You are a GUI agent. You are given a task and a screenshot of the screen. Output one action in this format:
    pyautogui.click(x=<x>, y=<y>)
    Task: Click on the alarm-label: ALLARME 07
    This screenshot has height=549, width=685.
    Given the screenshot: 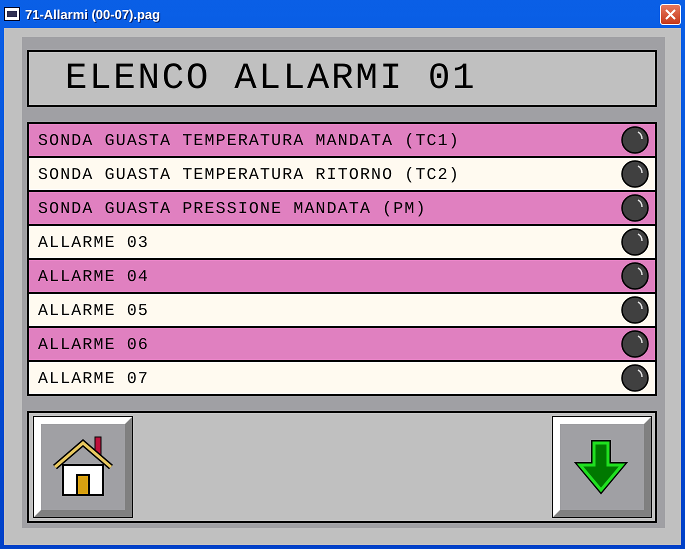 What is the action you would take?
    pyautogui.click(x=94, y=378)
    